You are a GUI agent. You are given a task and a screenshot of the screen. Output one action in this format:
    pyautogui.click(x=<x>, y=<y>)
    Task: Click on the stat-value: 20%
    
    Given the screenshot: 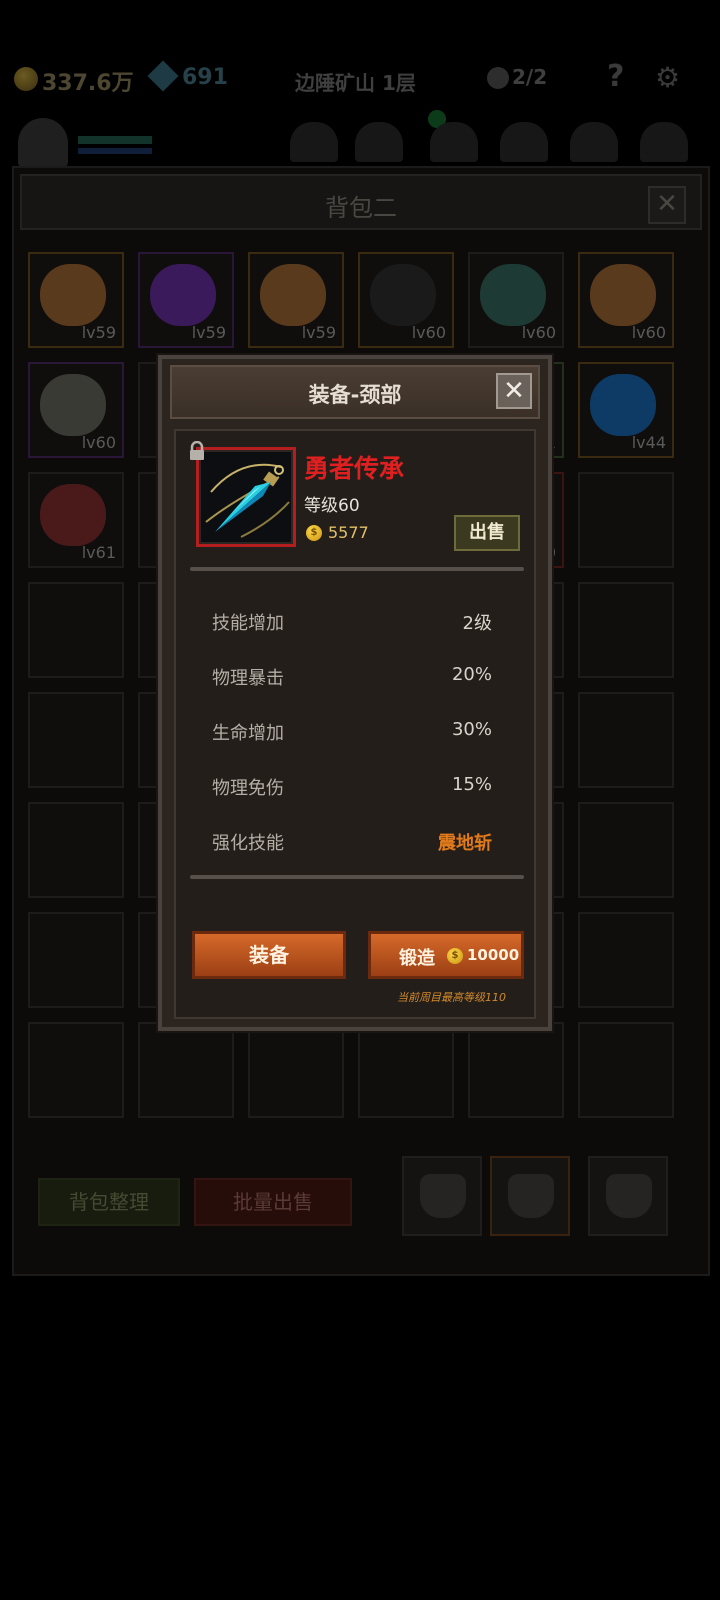 What is the action you would take?
    pyautogui.click(x=471, y=674)
    